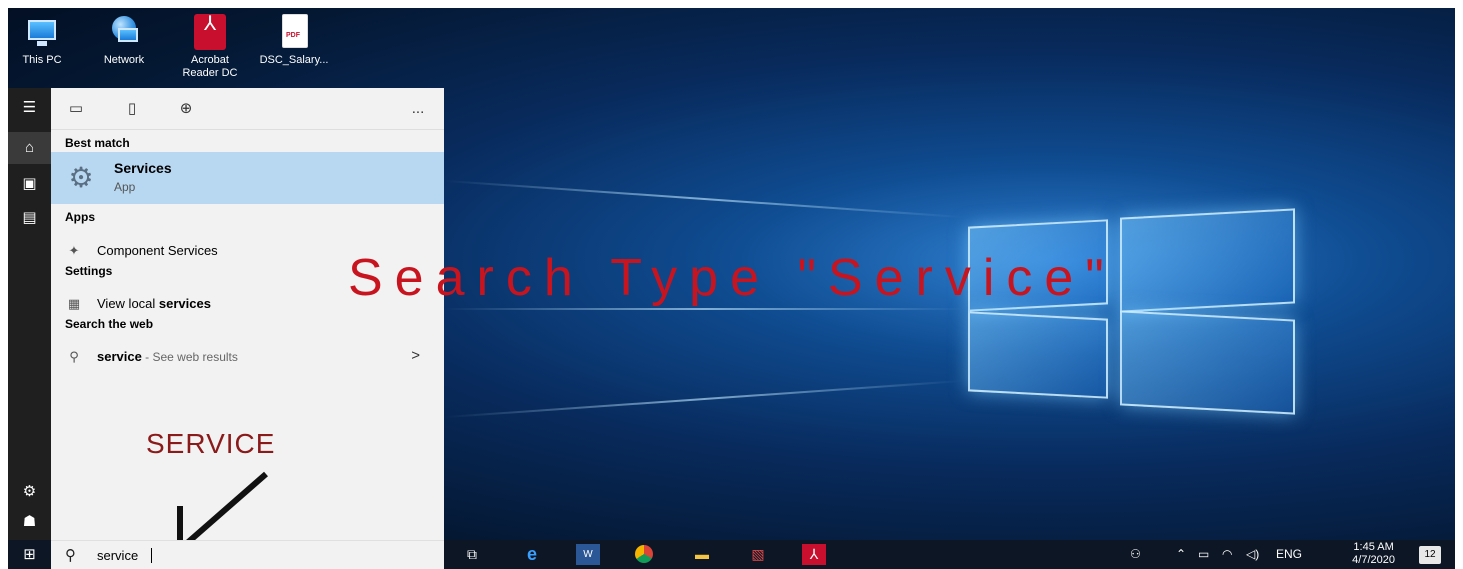  What do you see at coordinates (89, 271) in the screenshot?
I see `settings-heading: Settings` at bounding box center [89, 271].